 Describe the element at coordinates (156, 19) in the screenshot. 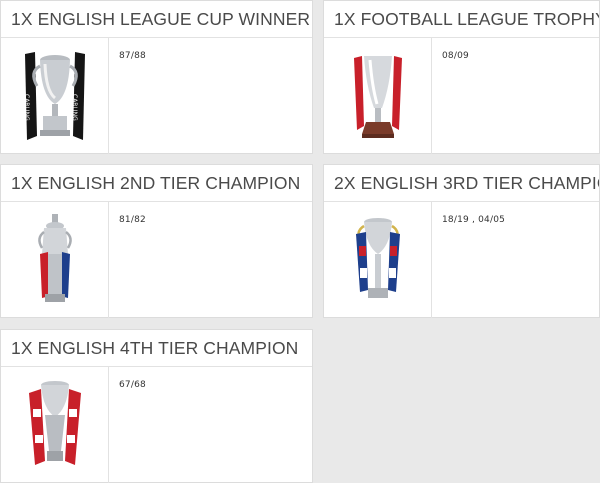

I see `honour-title: 1X ENGLISH LEAGUE CUP WINNER` at that location.